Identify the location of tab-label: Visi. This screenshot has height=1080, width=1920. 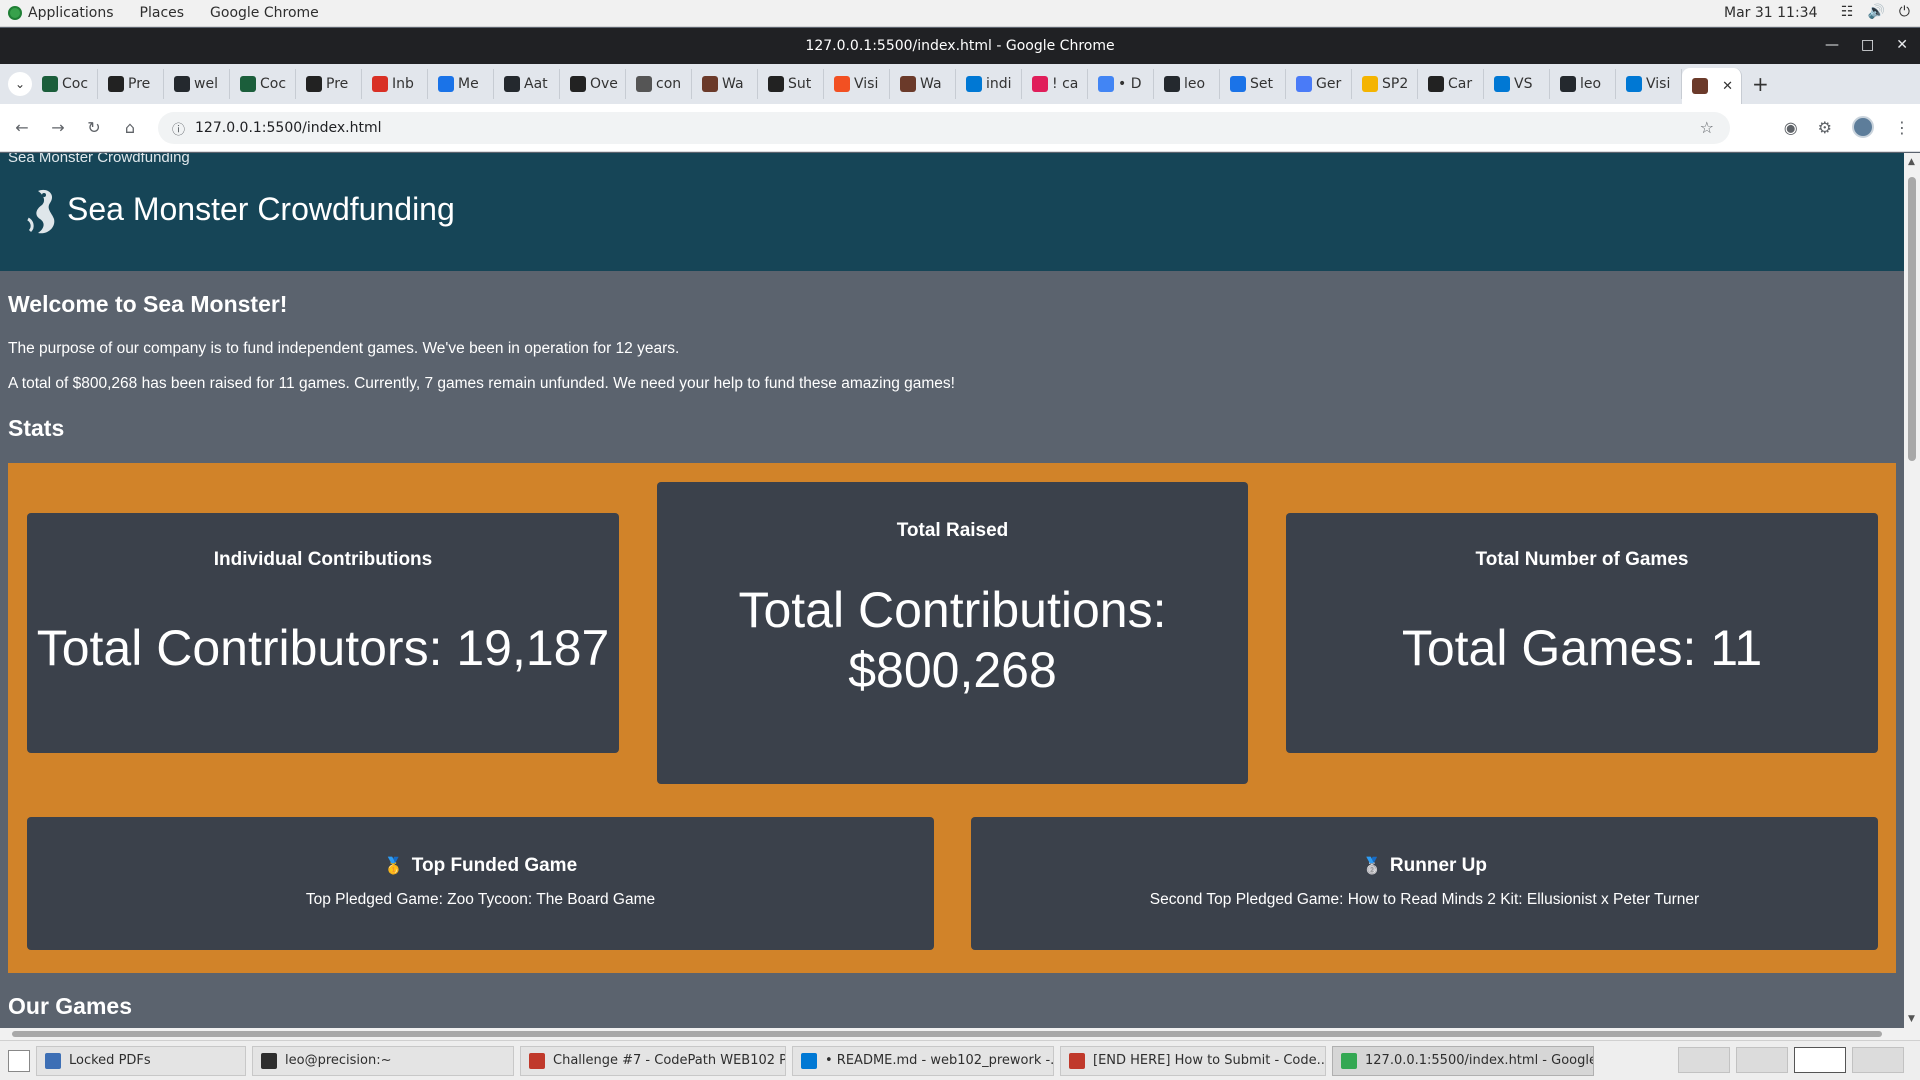
(866, 84).